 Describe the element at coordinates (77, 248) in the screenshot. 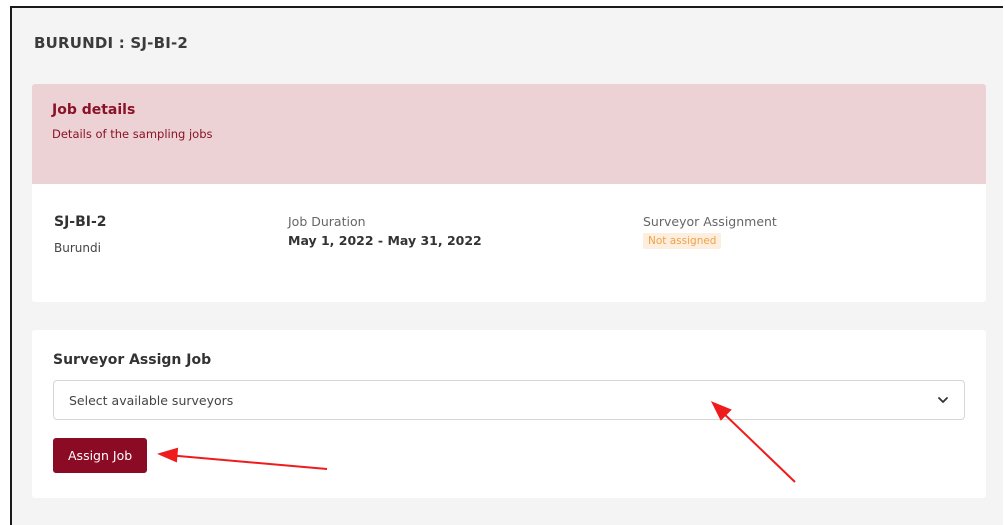

I see `job-country: Burundi` at that location.